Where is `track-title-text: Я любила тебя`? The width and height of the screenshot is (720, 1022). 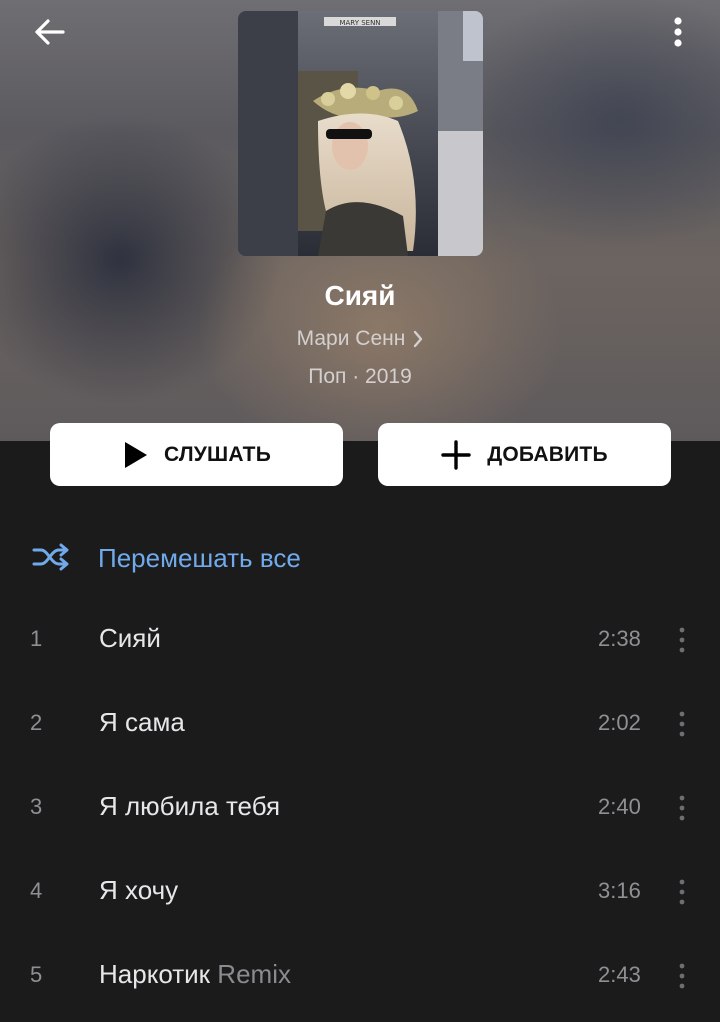
track-title-text: Я любила тебя is located at coordinates (190, 806).